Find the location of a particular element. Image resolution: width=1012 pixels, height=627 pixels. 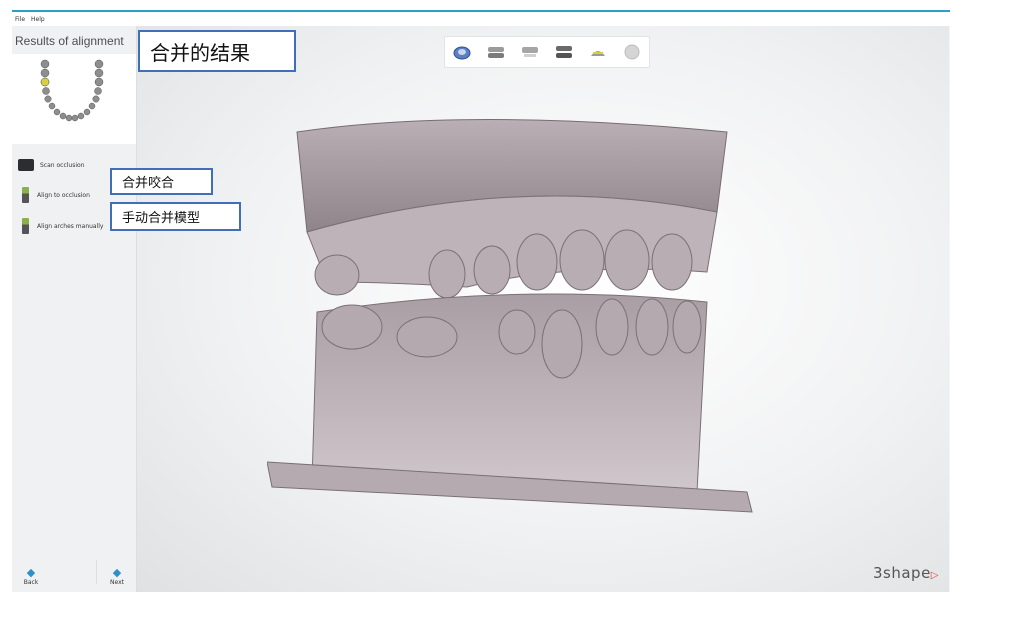

align-manual-icon is located at coordinates (25, 226).